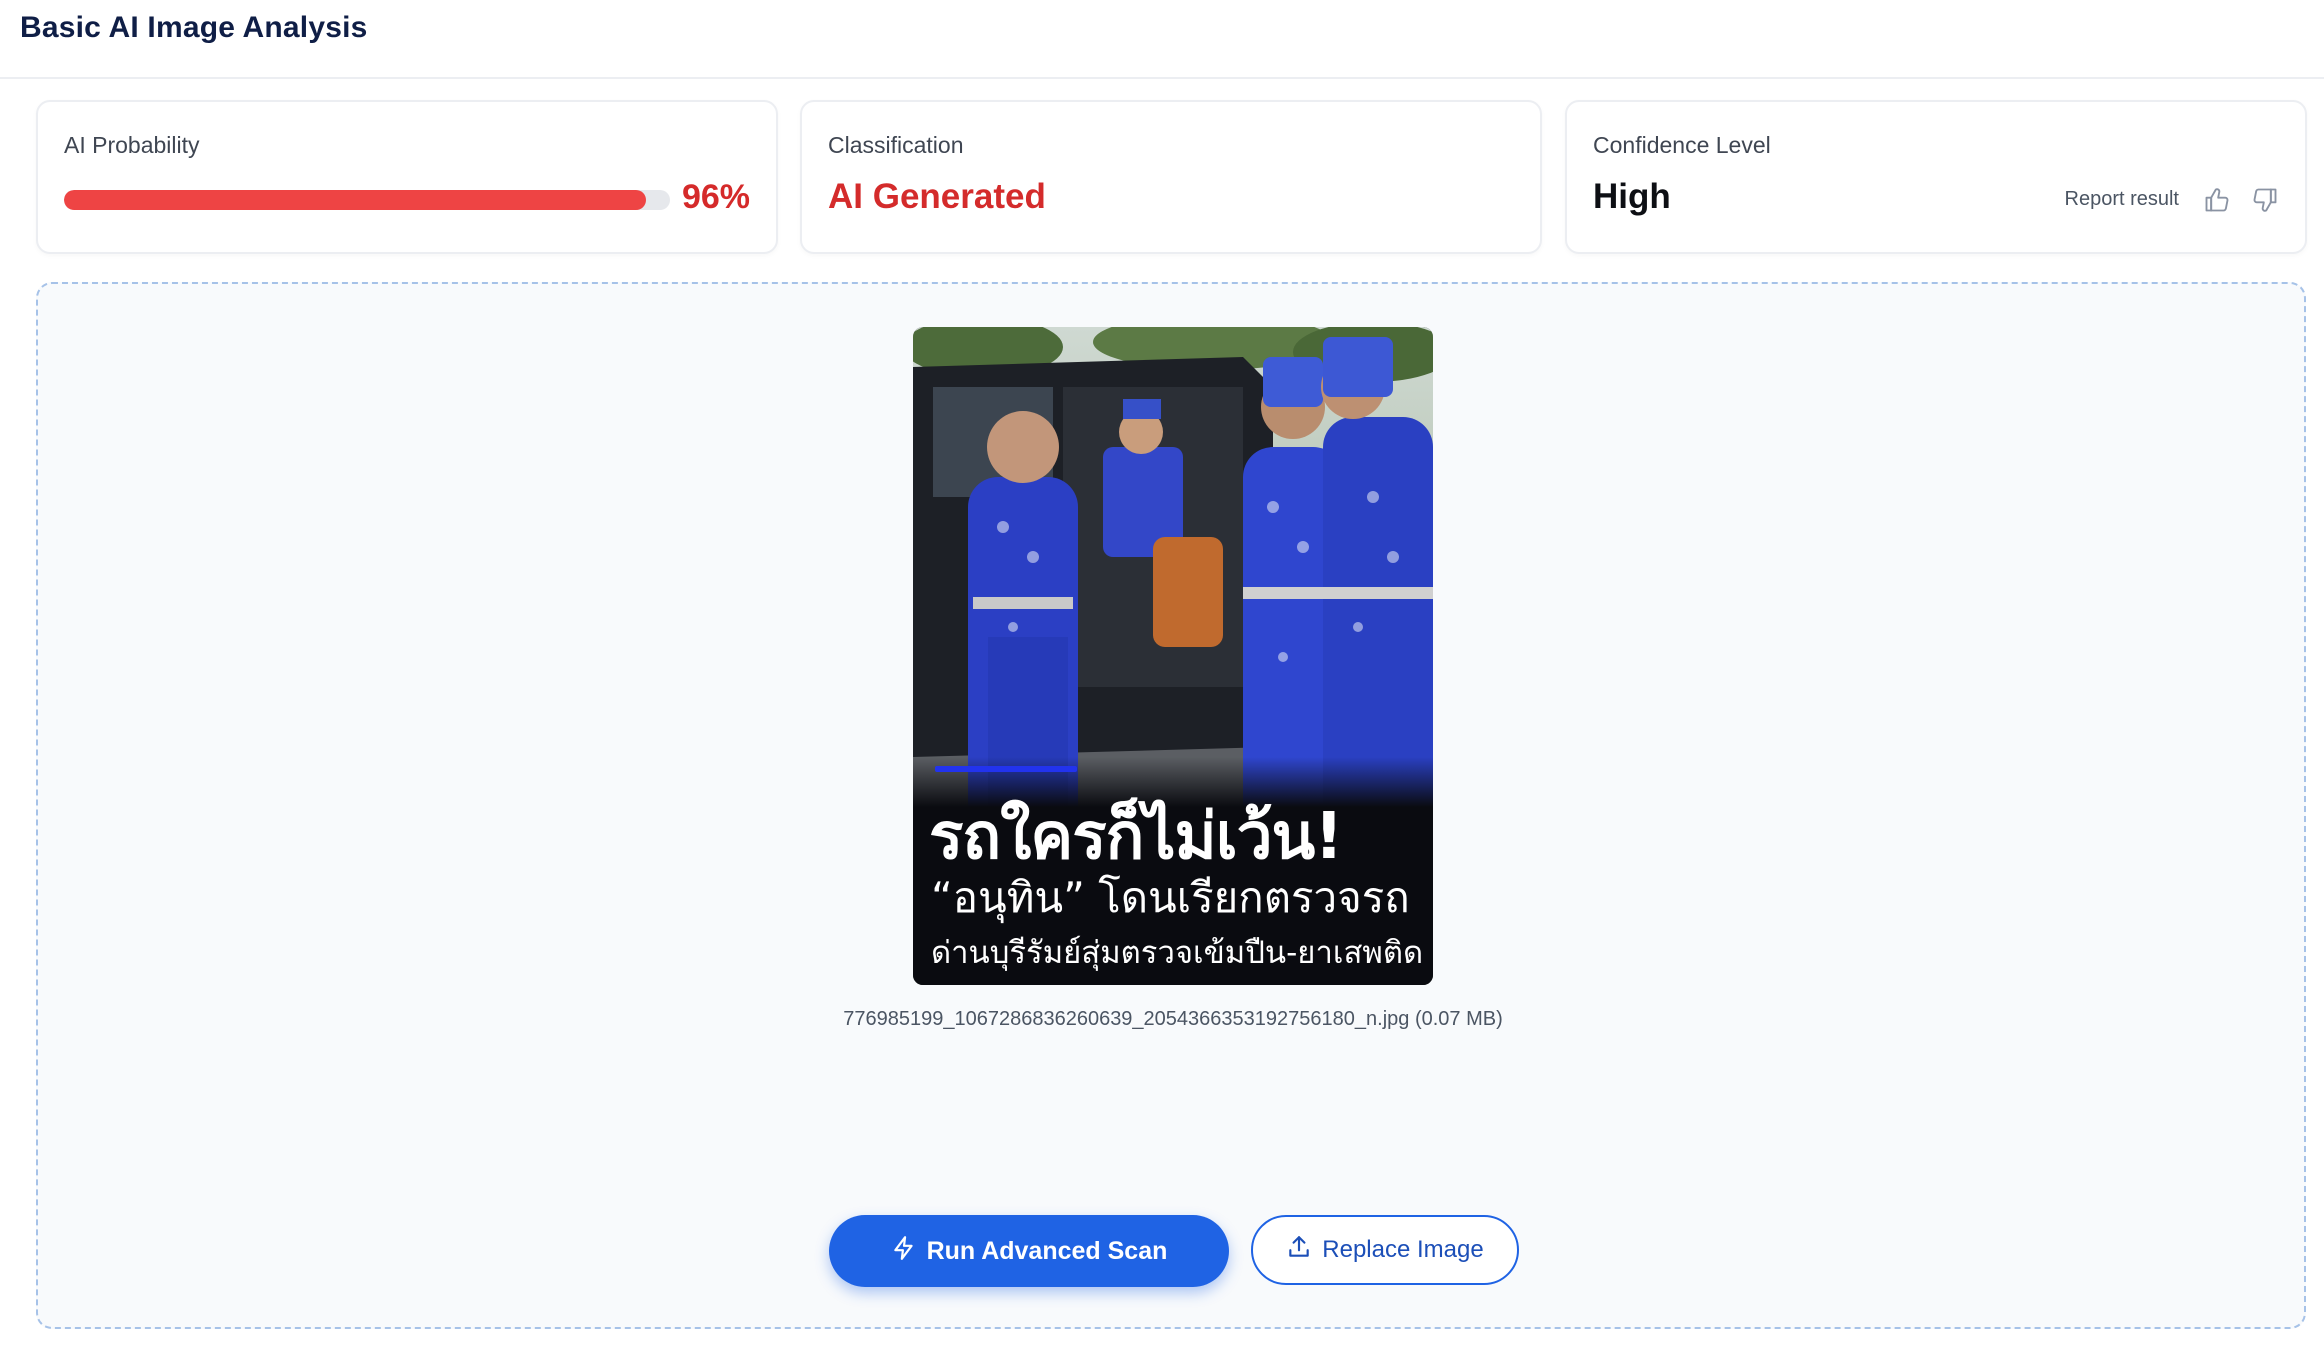  I want to click on probability-bar-fill, so click(355, 200).